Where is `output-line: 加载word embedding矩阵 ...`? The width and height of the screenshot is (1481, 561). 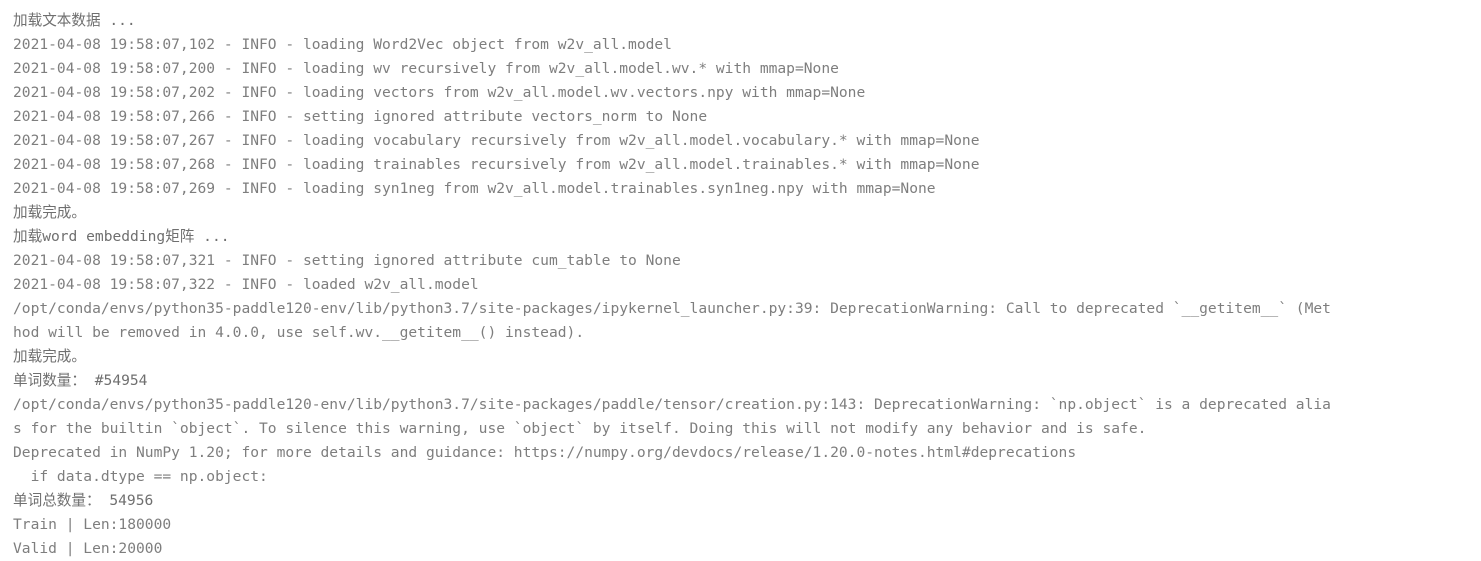
output-line: 加载word embedding矩阵 ... is located at coordinates (121, 236).